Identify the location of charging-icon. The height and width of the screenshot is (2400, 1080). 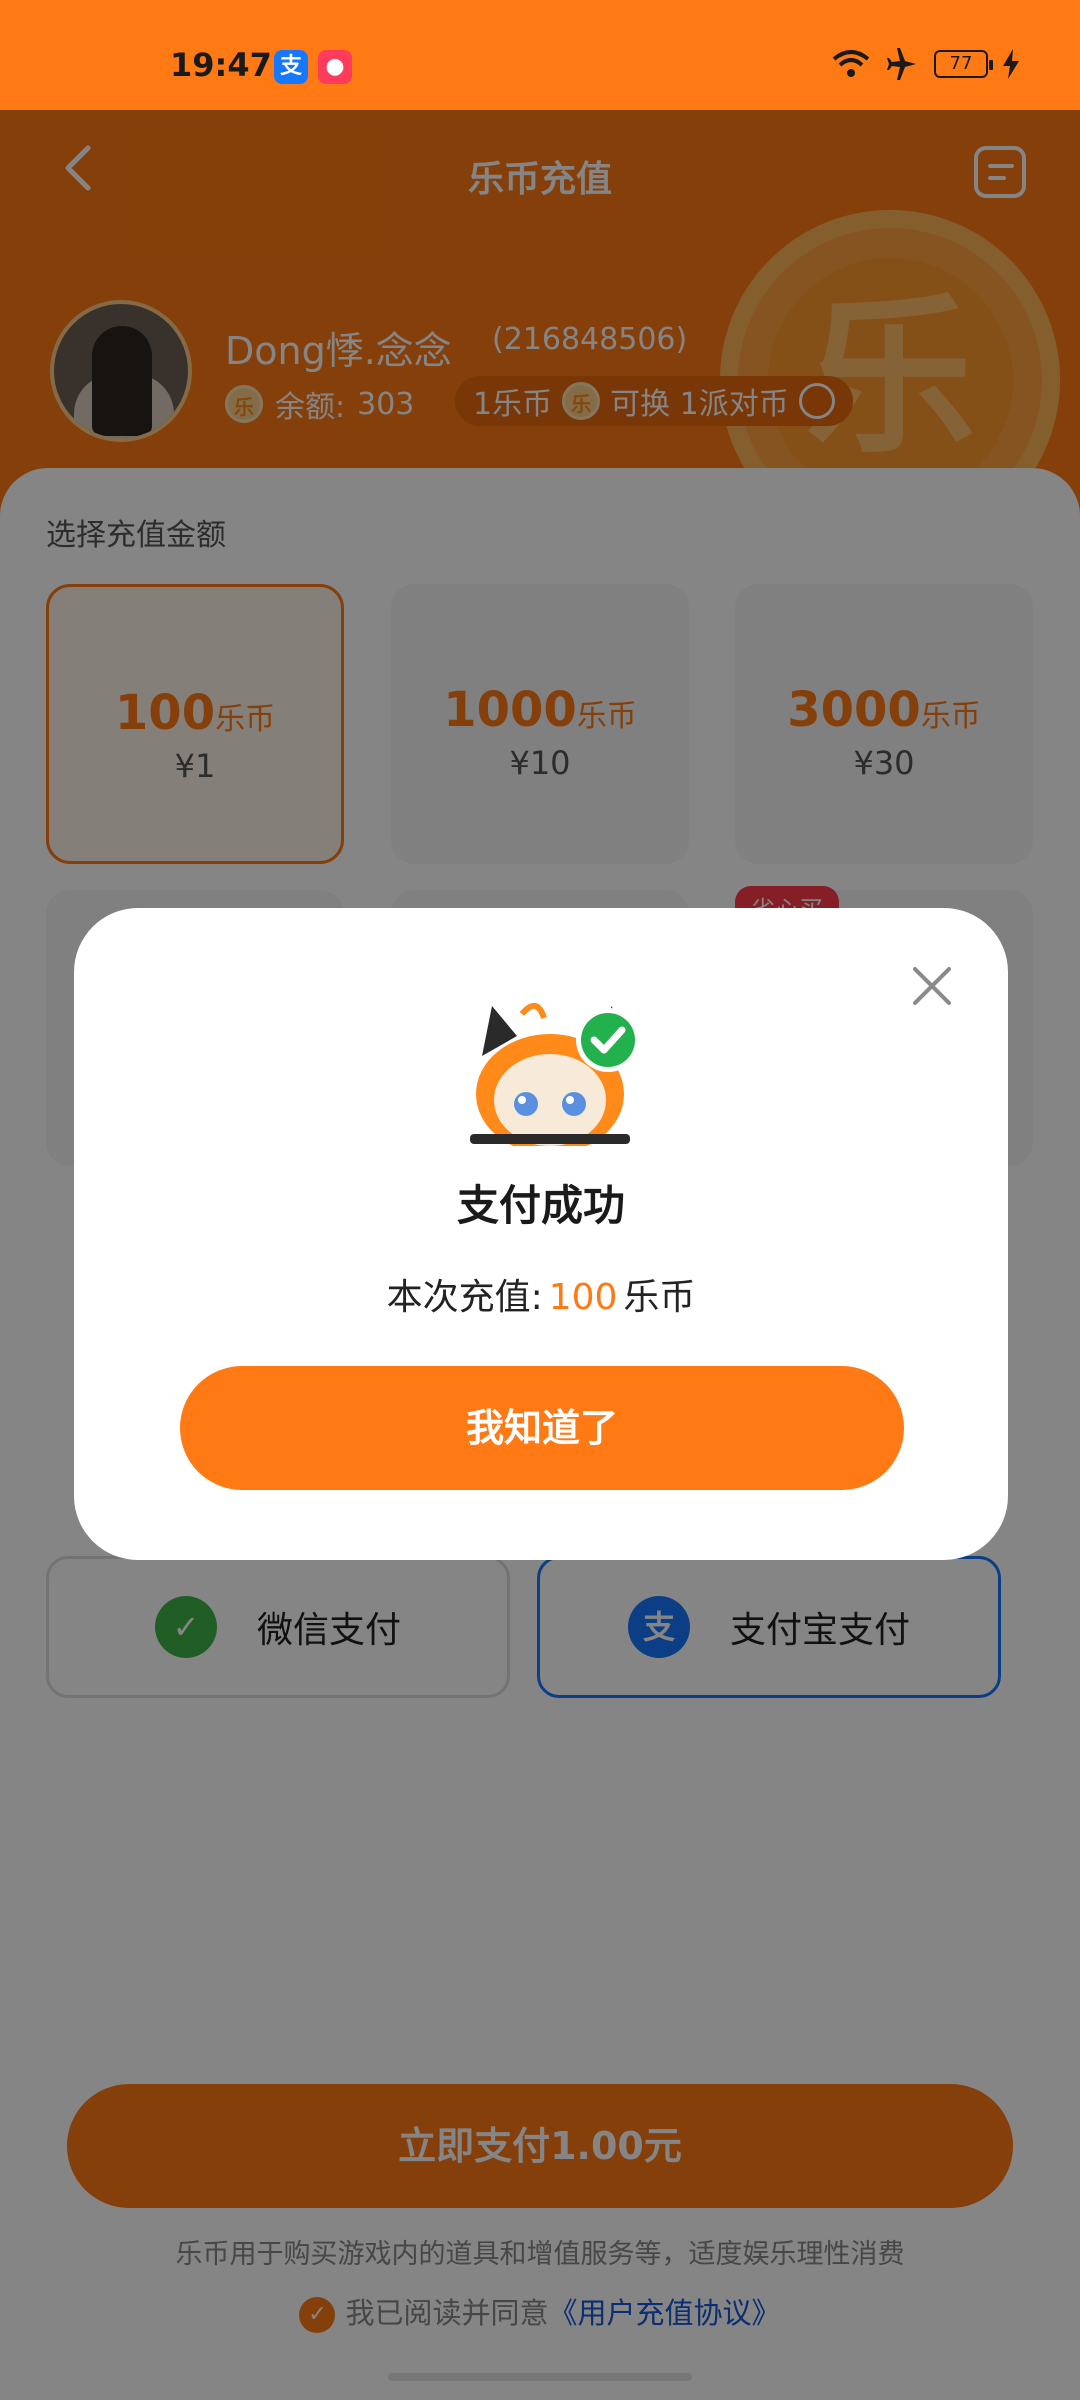
(1011, 64).